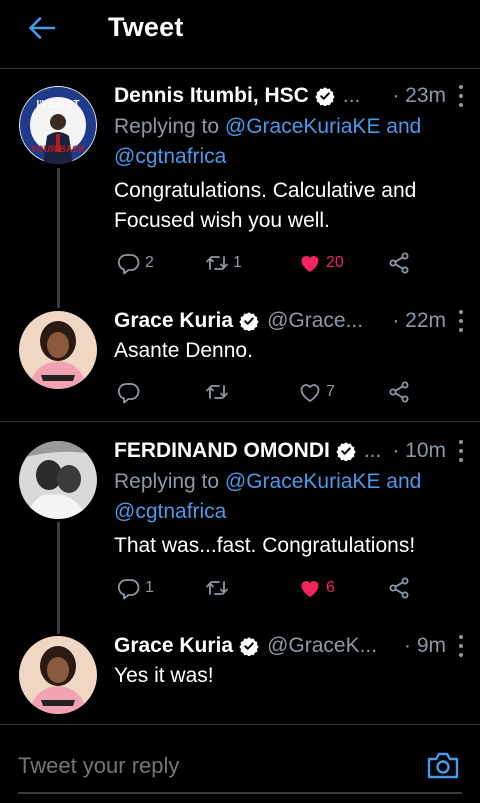 The width and height of the screenshot is (480, 803). Describe the element at coordinates (237, 262) in the screenshot. I see `retweet-count: 1` at that location.